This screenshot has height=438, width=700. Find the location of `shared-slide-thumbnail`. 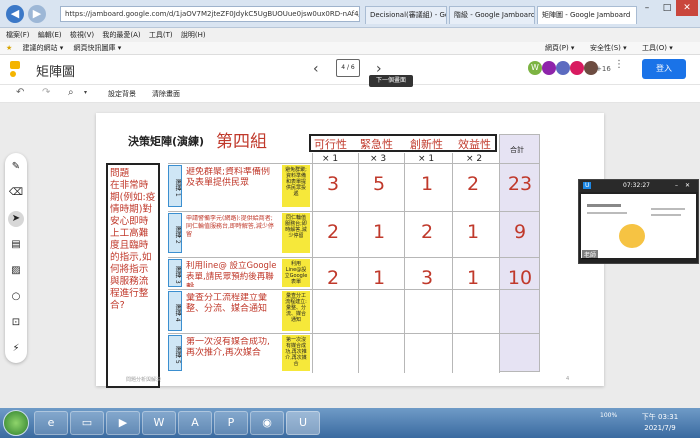

shared-slide-thumbnail is located at coordinates (638, 226).